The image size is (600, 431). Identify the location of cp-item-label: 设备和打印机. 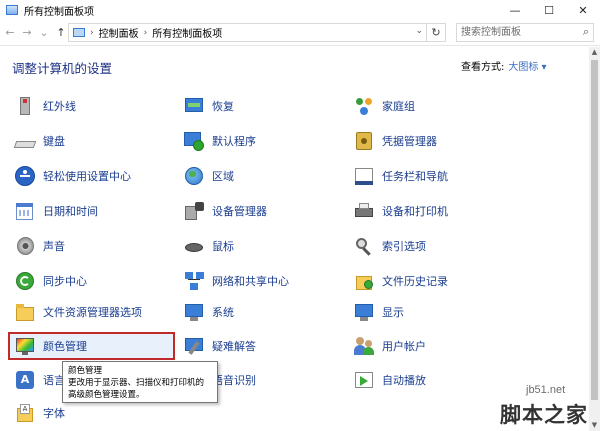
(415, 211).